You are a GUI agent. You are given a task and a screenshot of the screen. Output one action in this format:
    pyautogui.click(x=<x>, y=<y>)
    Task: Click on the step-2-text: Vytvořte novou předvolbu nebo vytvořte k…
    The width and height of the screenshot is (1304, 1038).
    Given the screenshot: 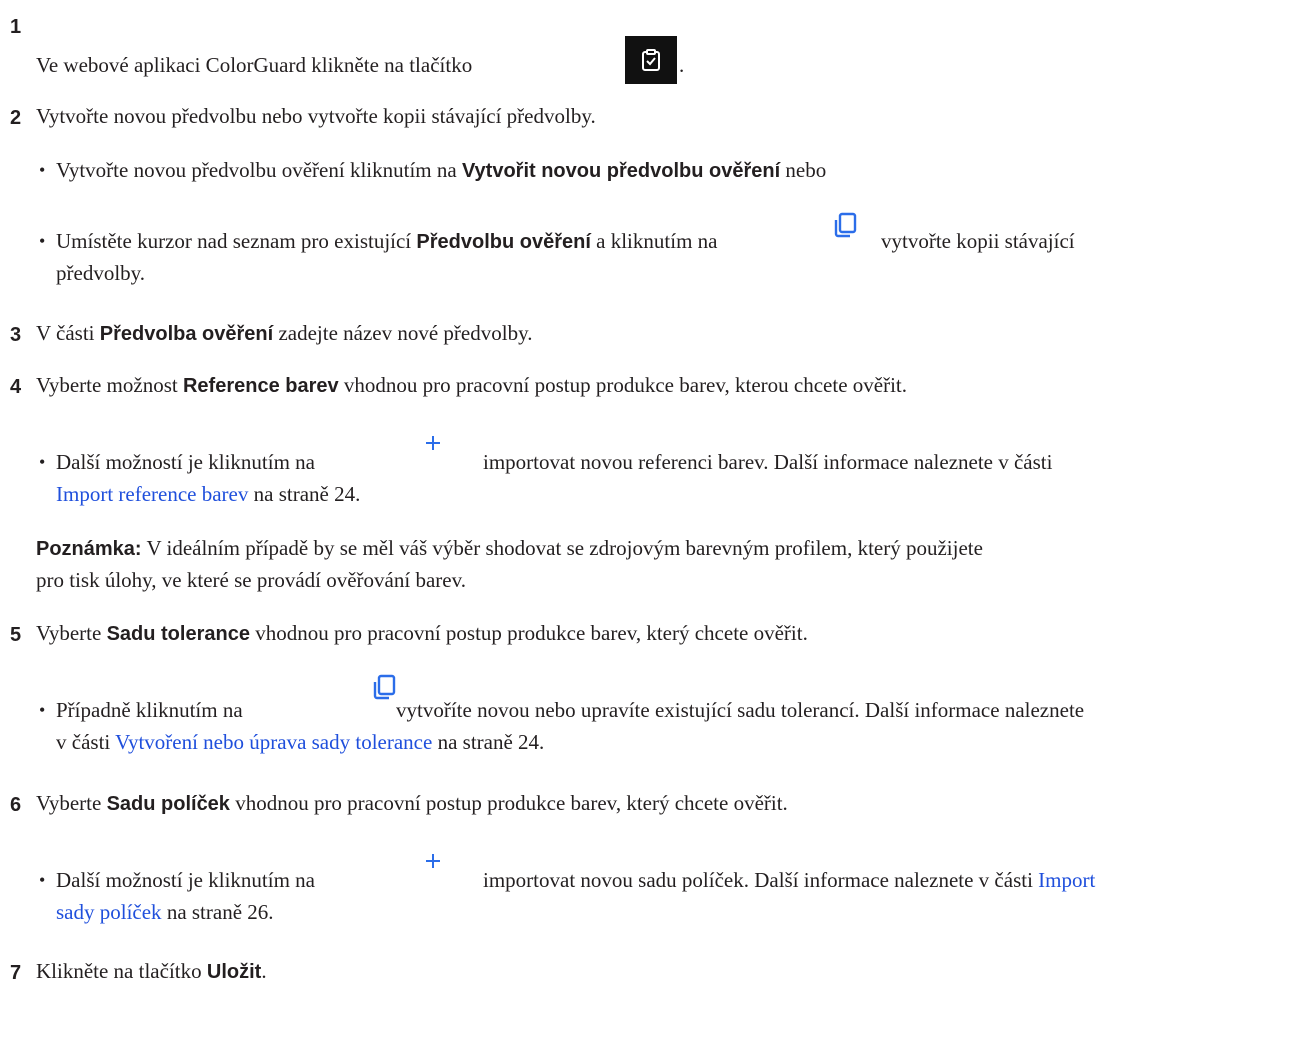 What is the action you would take?
    pyautogui.click(x=316, y=116)
    